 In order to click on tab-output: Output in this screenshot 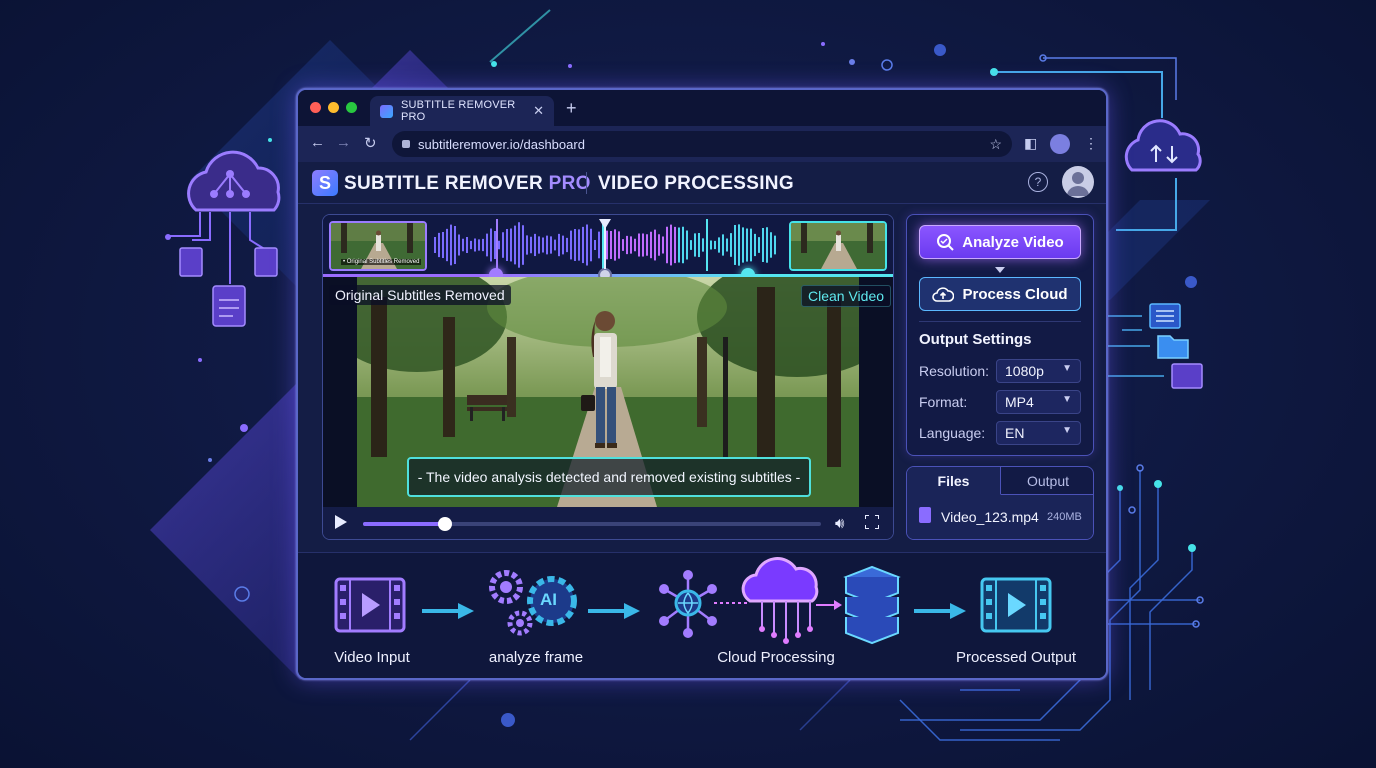, I will do `click(1047, 481)`.